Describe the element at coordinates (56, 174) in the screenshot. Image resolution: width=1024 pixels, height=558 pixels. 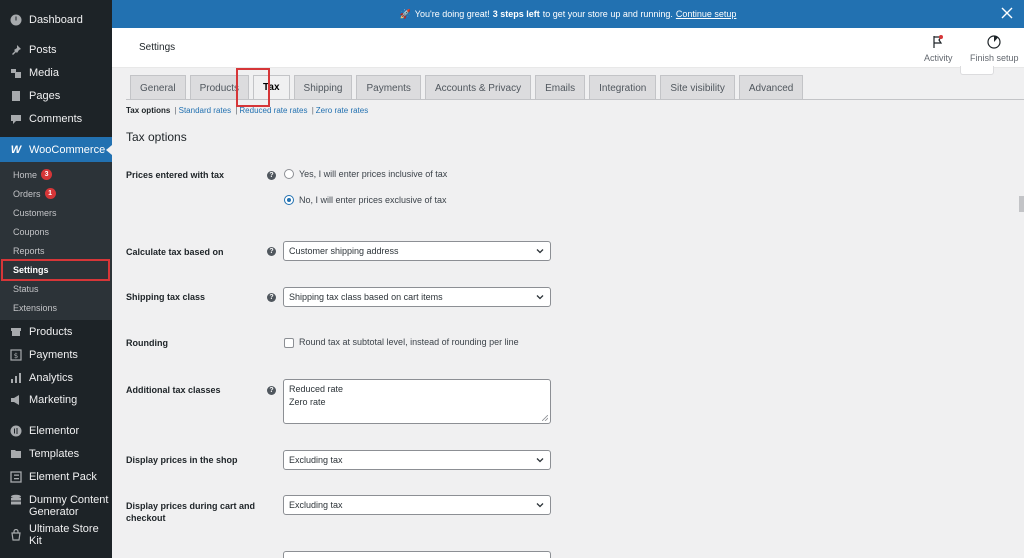
I see `submenu-item-home: Home 3` at that location.